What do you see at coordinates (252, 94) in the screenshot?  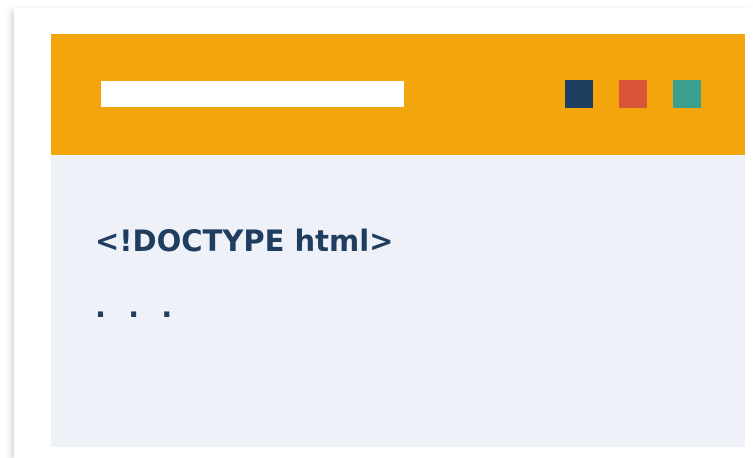 I see `address-bar` at bounding box center [252, 94].